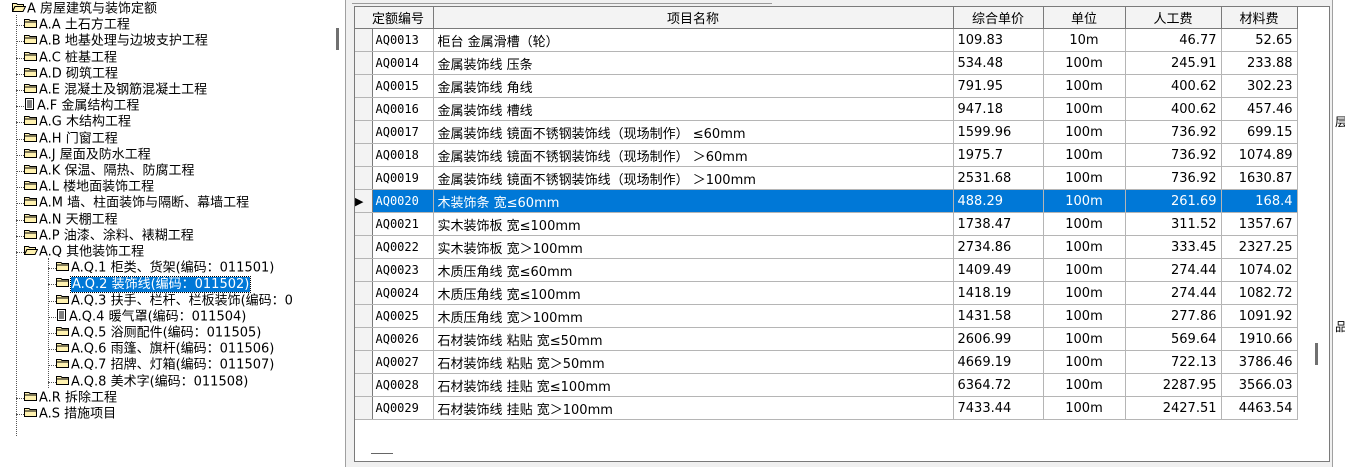 This screenshot has height=467, width=1345. I want to click on table-header-row: 定额编号 项目名称 综合单价 单位 人工费 材料费, so click(826, 18).